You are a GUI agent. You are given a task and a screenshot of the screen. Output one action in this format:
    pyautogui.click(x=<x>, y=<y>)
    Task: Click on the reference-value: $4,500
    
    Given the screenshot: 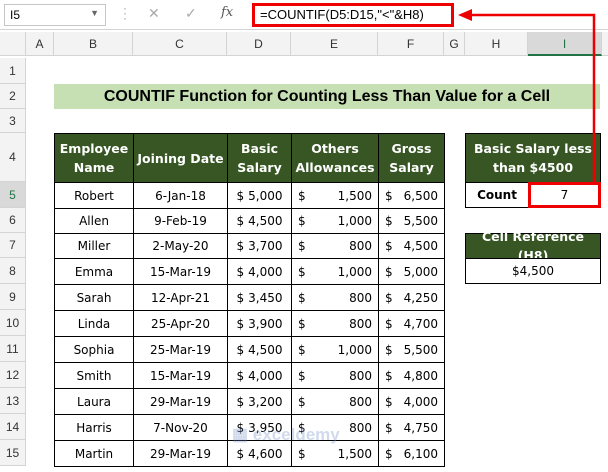 What is the action you would take?
    pyautogui.click(x=533, y=271)
    